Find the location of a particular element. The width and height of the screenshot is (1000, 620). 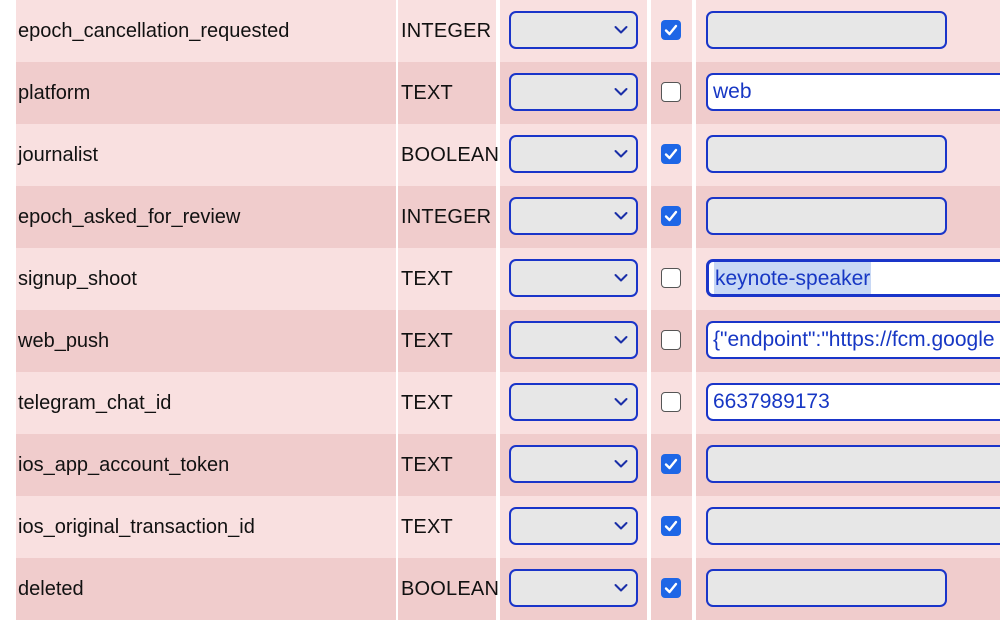

column-name-cell: epoch_asked_for_review is located at coordinates (206, 217).